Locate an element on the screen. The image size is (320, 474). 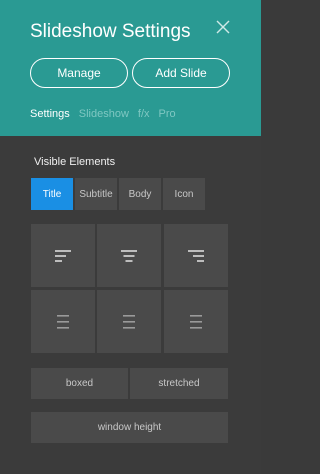
element-subtitle-toggle: Subtitle is located at coordinates (96, 194).